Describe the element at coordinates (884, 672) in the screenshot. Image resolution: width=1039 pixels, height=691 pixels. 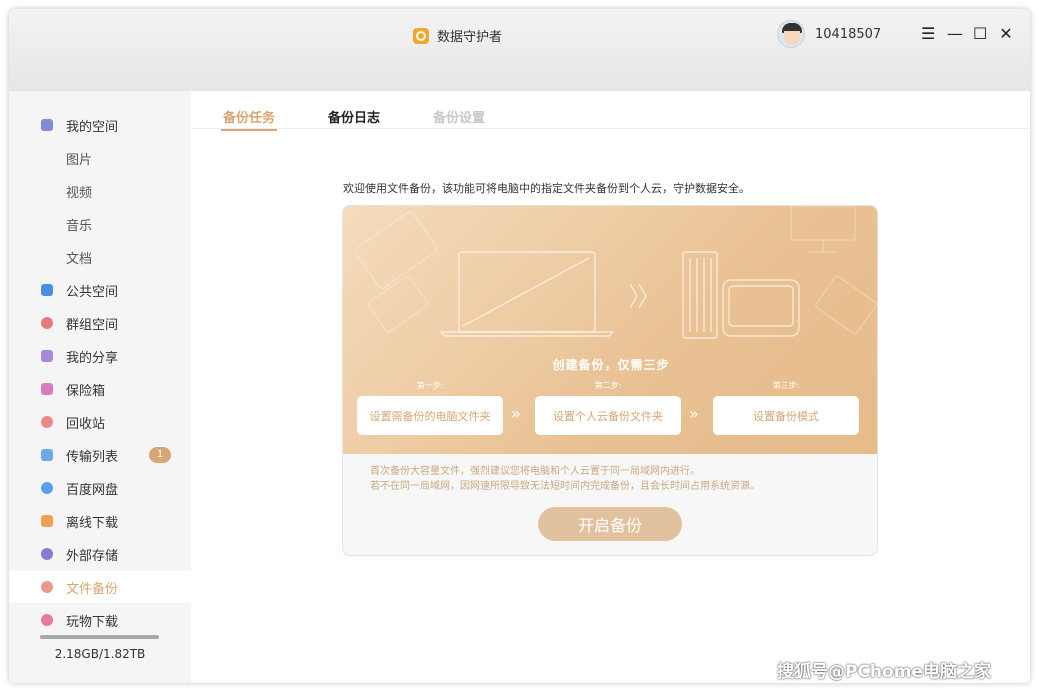
I see `watermark: 搜狐号@PChome电脑之家` at that location.